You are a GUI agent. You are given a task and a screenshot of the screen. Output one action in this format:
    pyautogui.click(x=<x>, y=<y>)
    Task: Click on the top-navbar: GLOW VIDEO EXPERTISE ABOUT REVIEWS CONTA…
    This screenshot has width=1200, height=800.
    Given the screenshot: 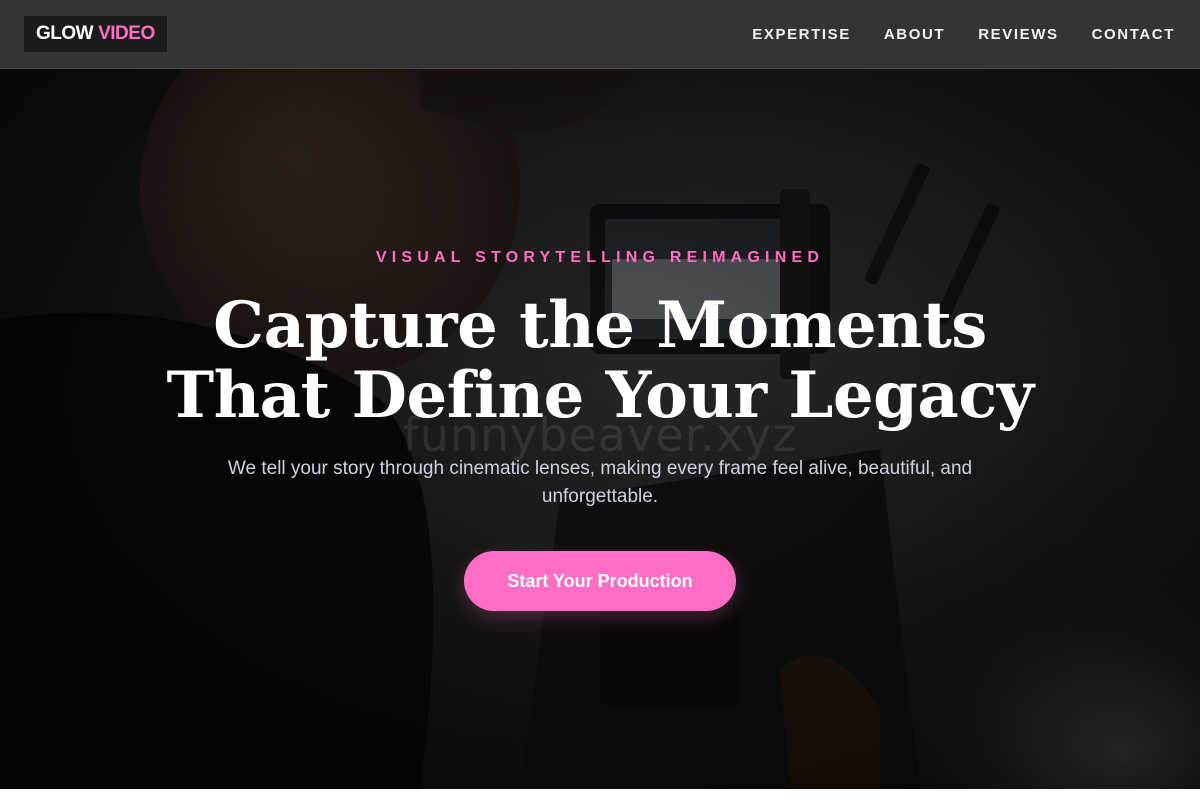 What is the action you would take?
    pyautogui.click(x=600, y=34)
    